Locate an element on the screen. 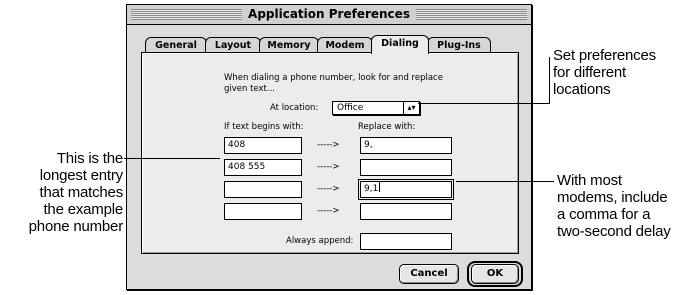  text-cursor is located at coordinates (380, 187).